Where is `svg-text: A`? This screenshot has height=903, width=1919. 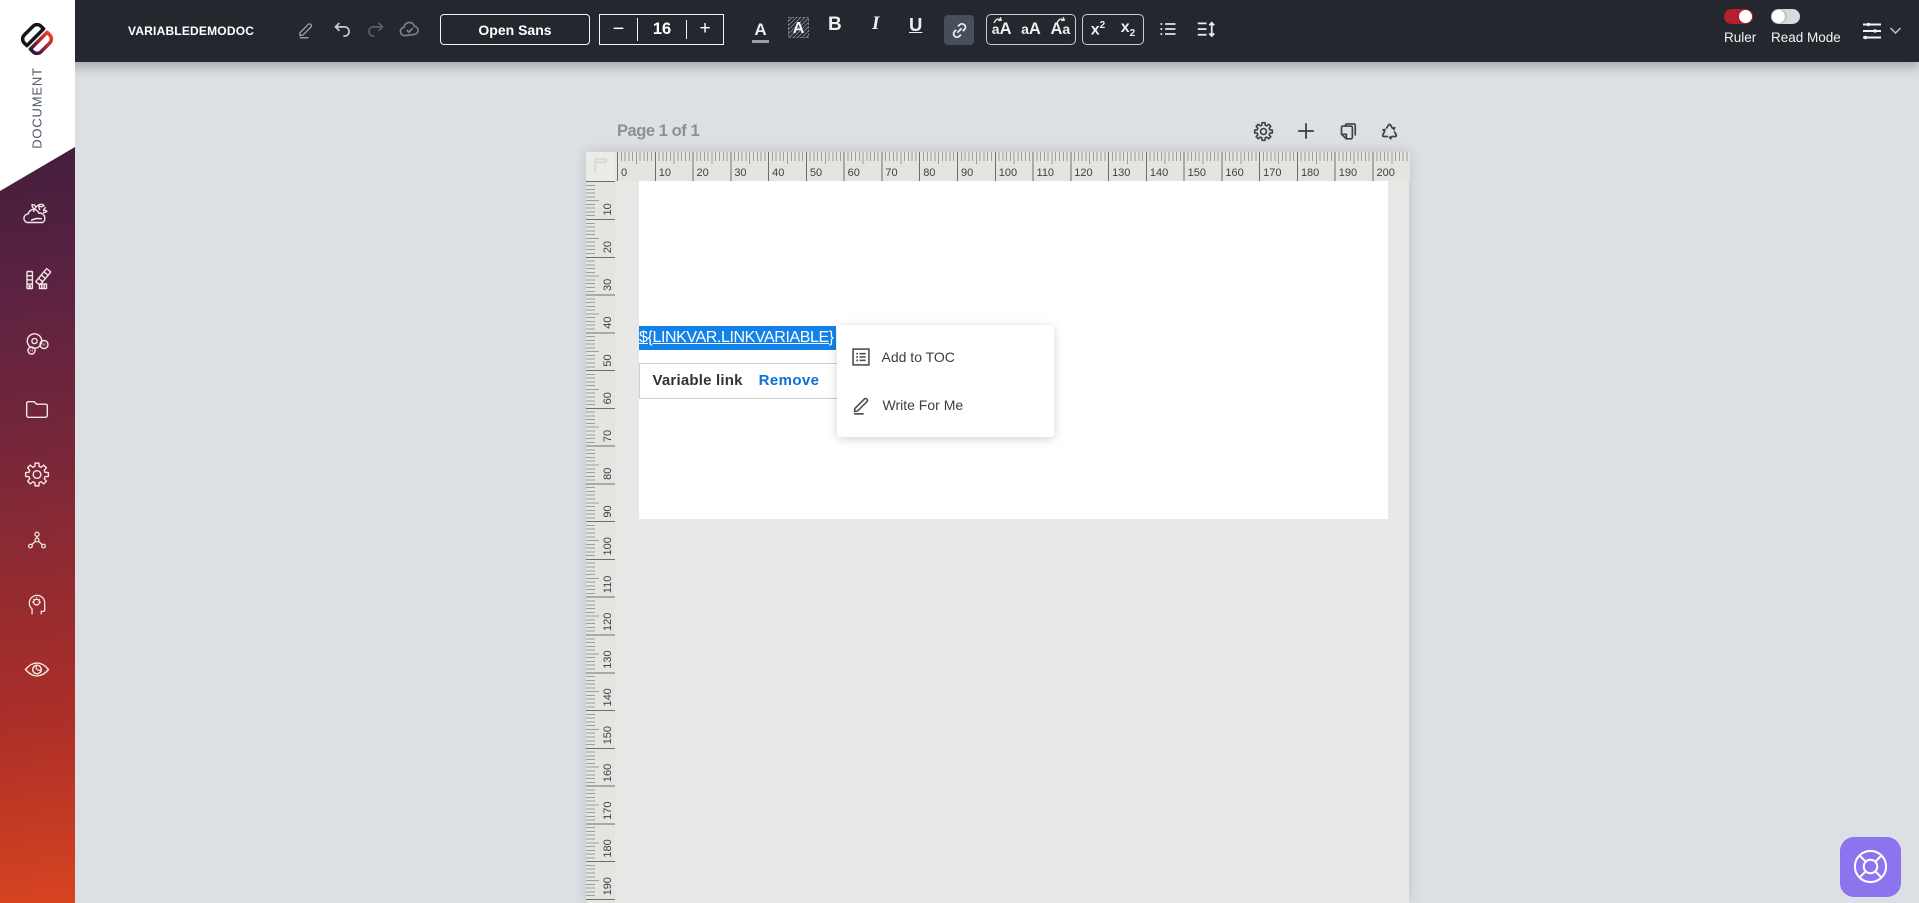
svg-text: A is located at coordinates (799, 28).